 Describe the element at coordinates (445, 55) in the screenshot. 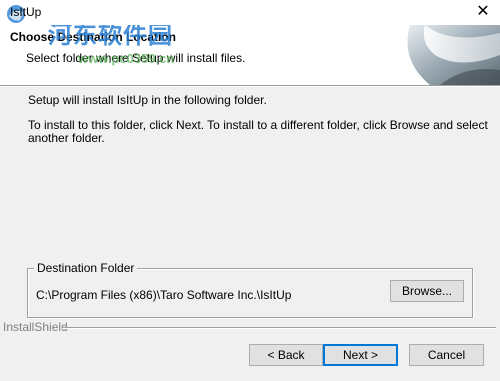

I see `installshield-header-art` at that location.